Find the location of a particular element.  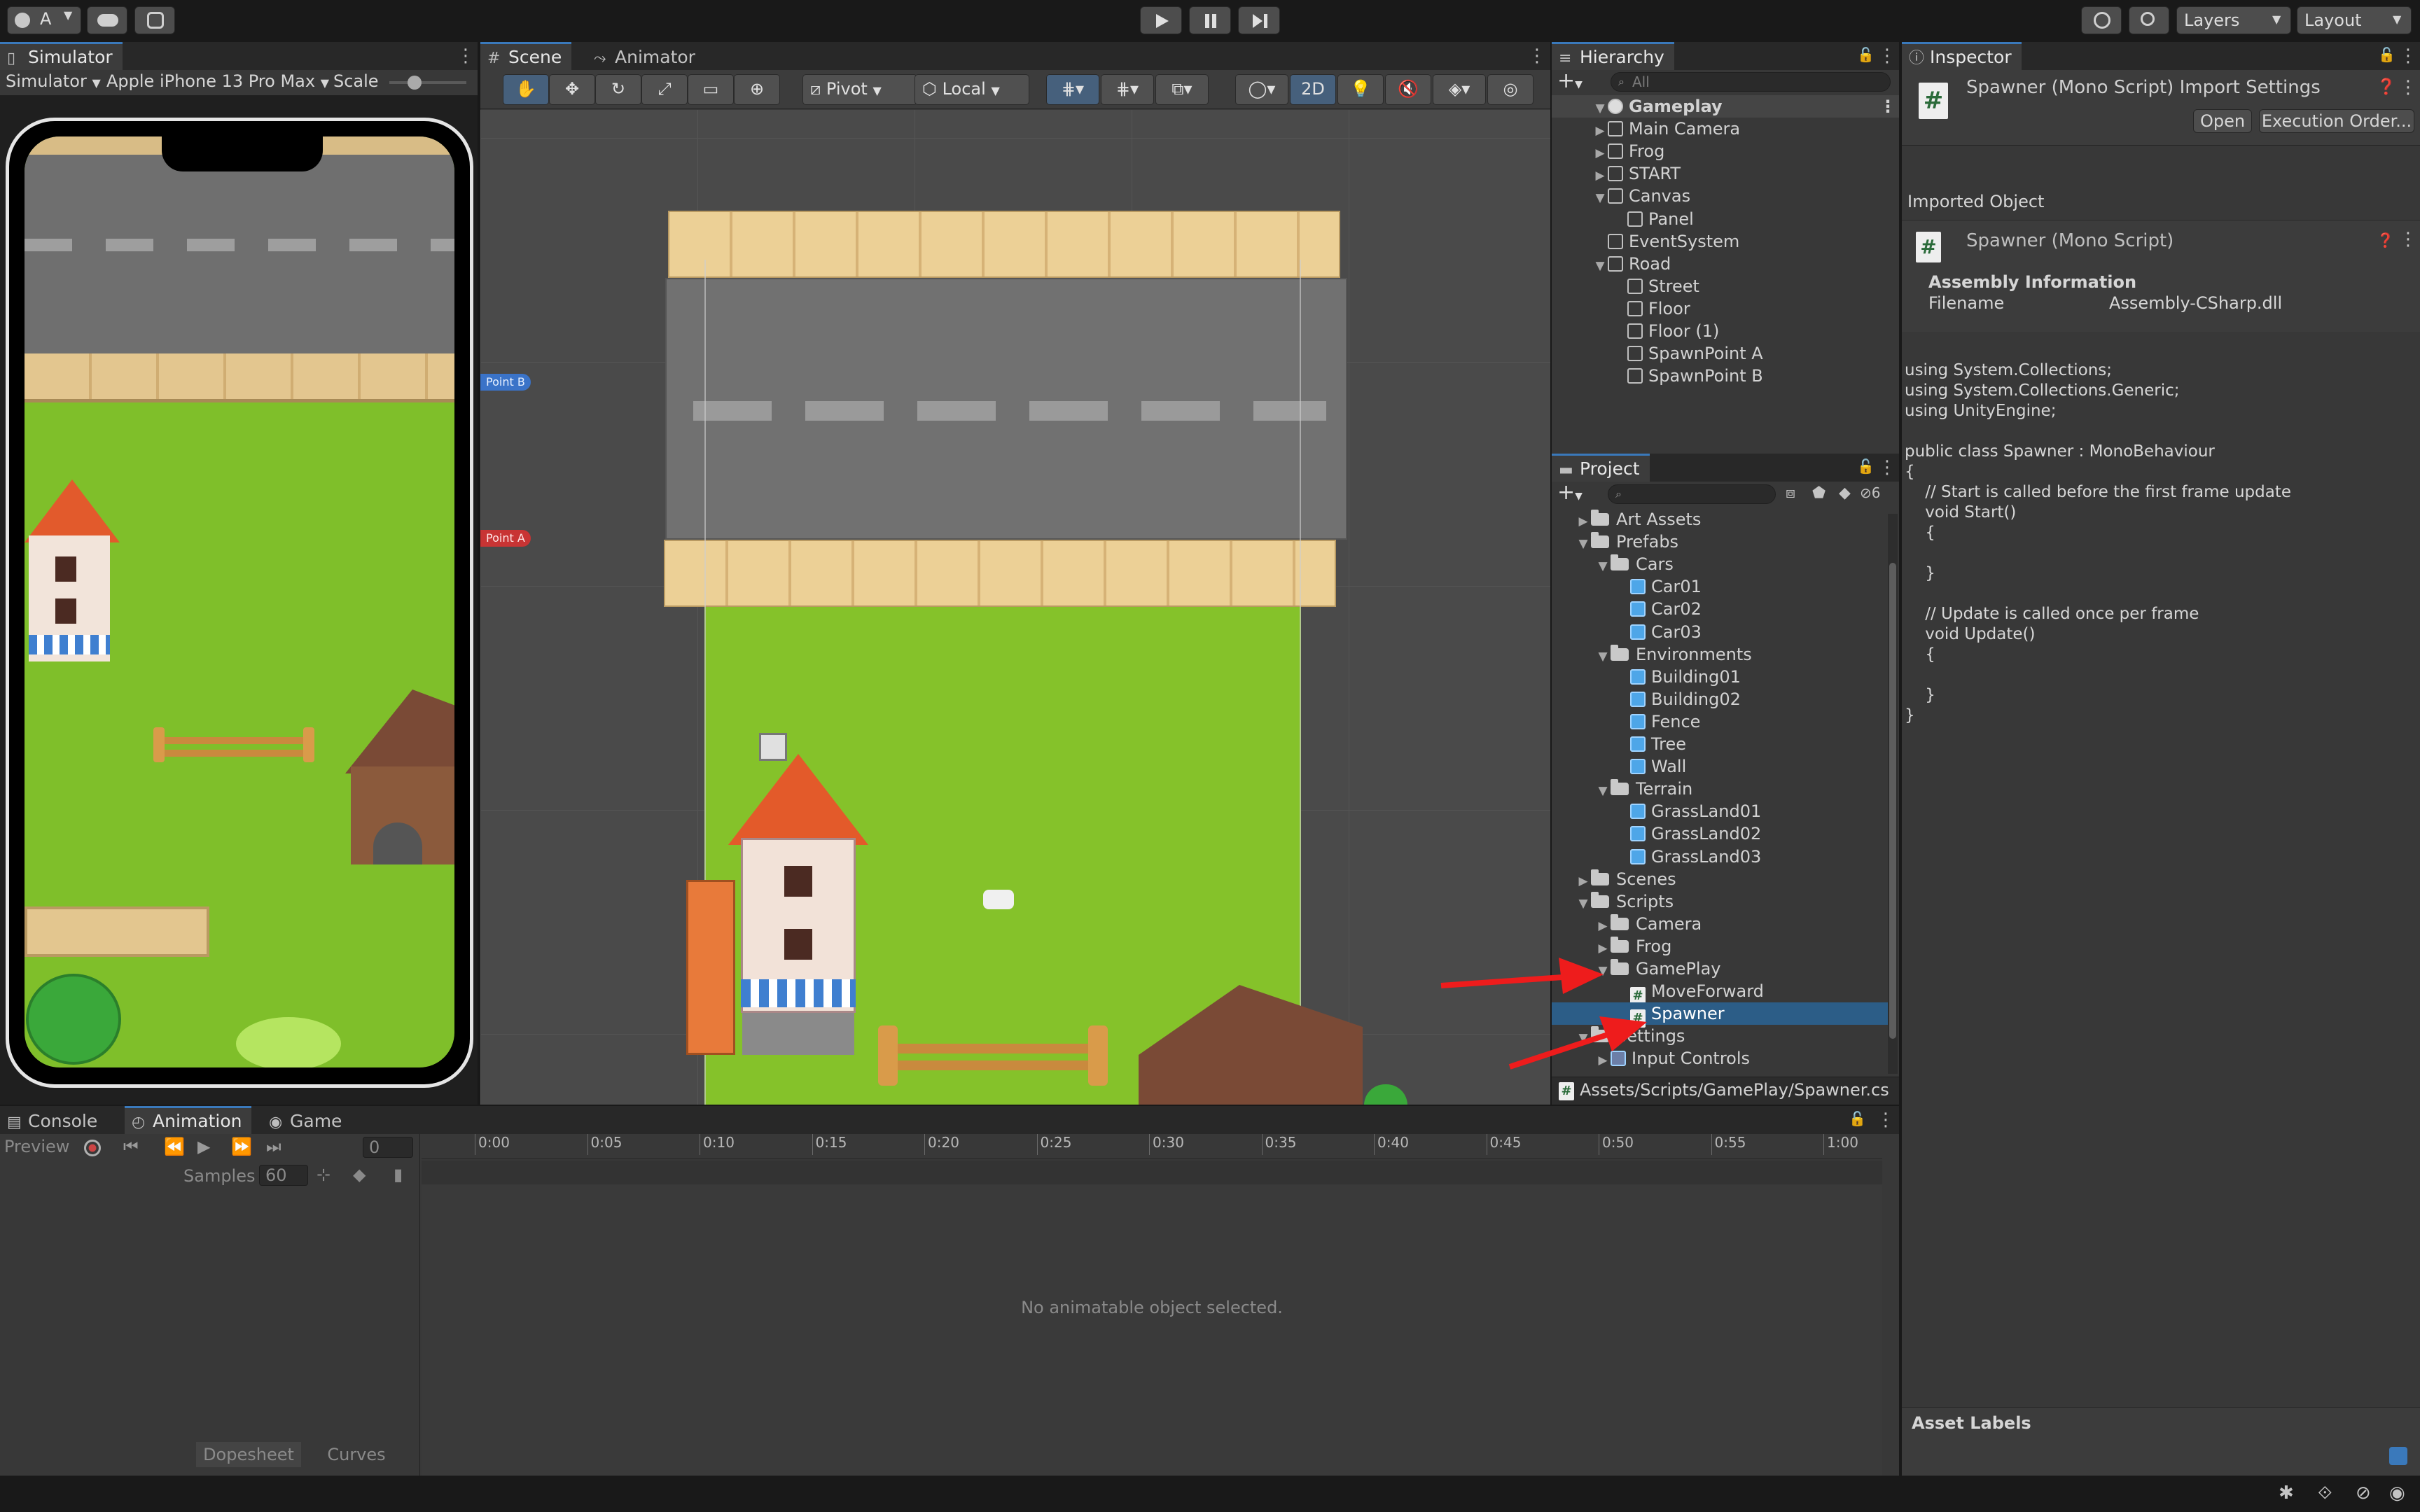

annotation-arrows is located at coordinates (1544, 1014).